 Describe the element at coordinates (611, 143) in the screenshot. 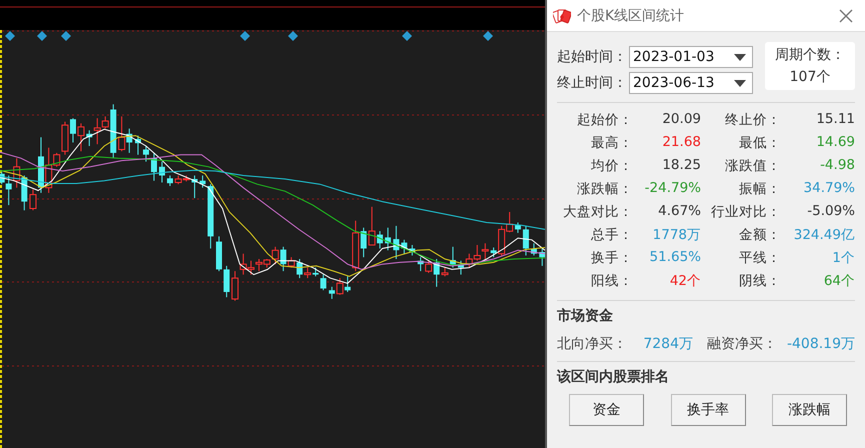

I see `stat-label: 最高：` at that location.